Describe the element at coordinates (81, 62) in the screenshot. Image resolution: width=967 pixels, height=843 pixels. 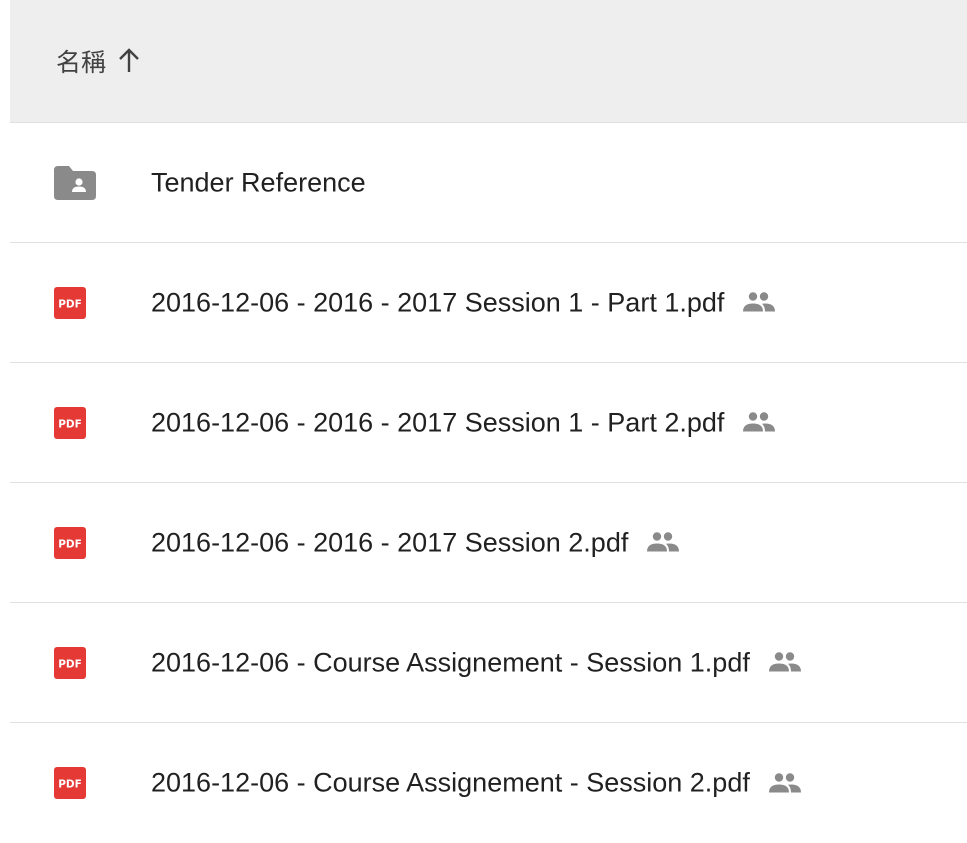
I see `column-name-label: 名稱` at that location.